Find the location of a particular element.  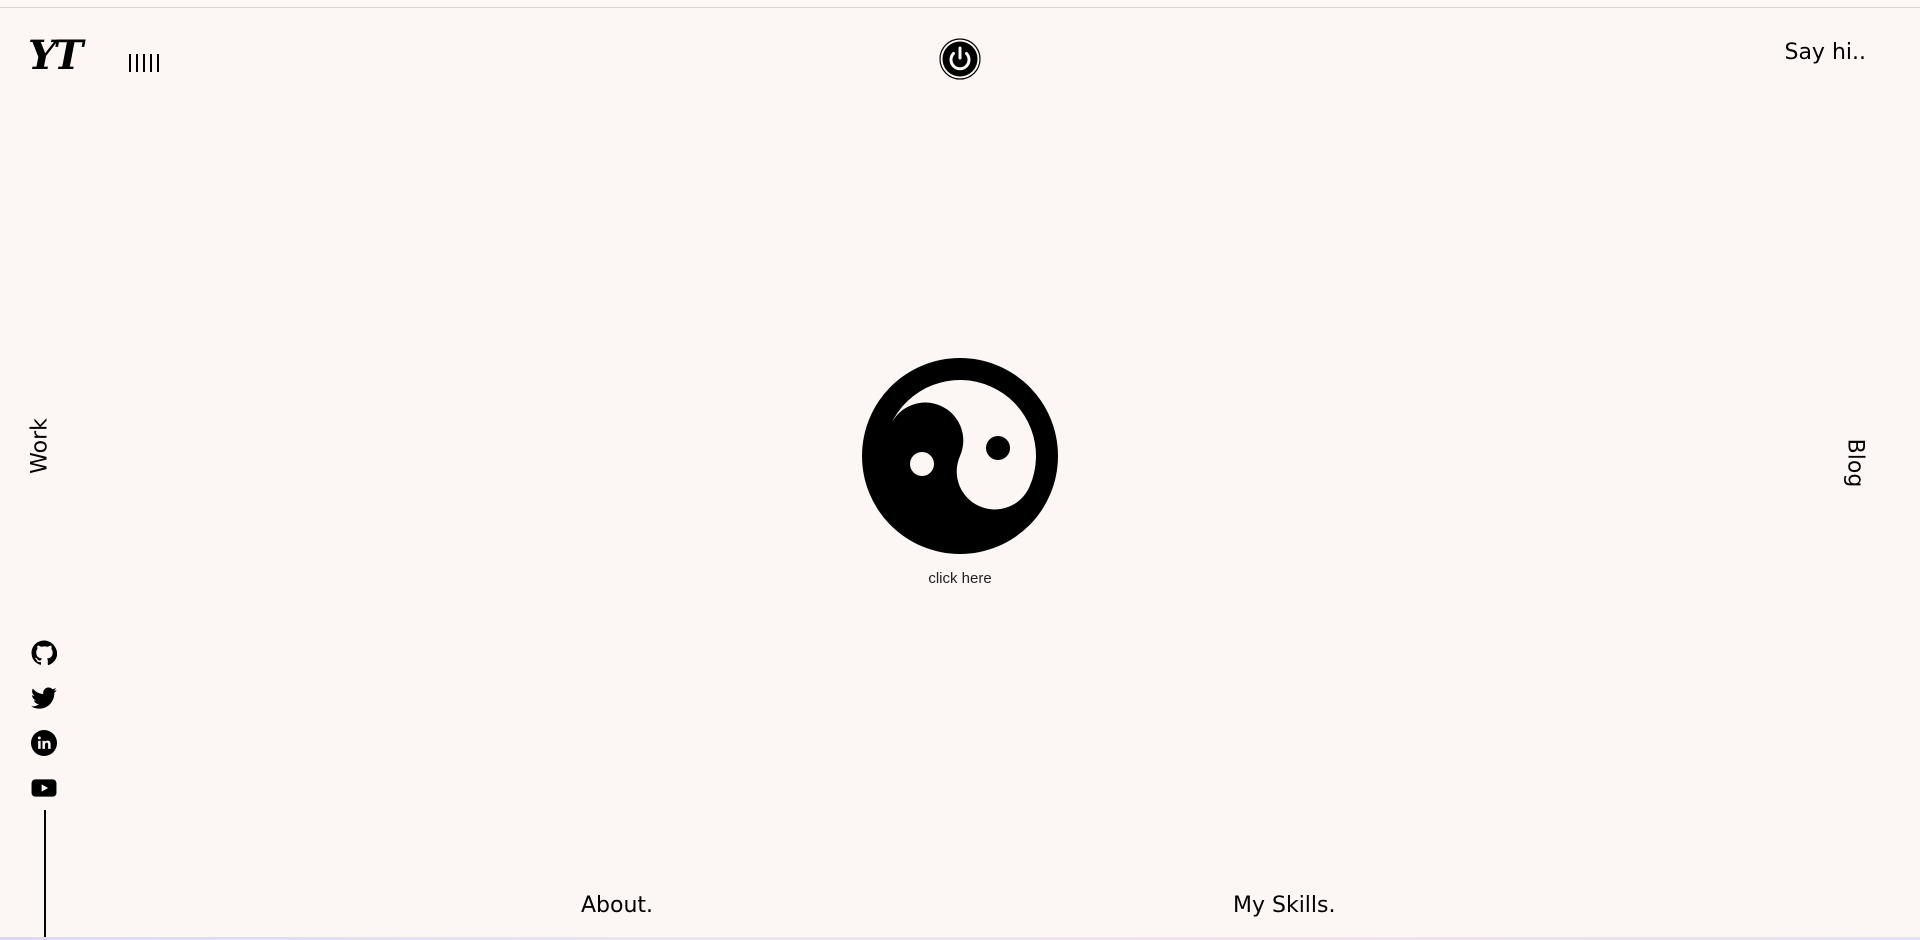

say-hi-link: Say hi.. is located at coordinates (1825, 52).